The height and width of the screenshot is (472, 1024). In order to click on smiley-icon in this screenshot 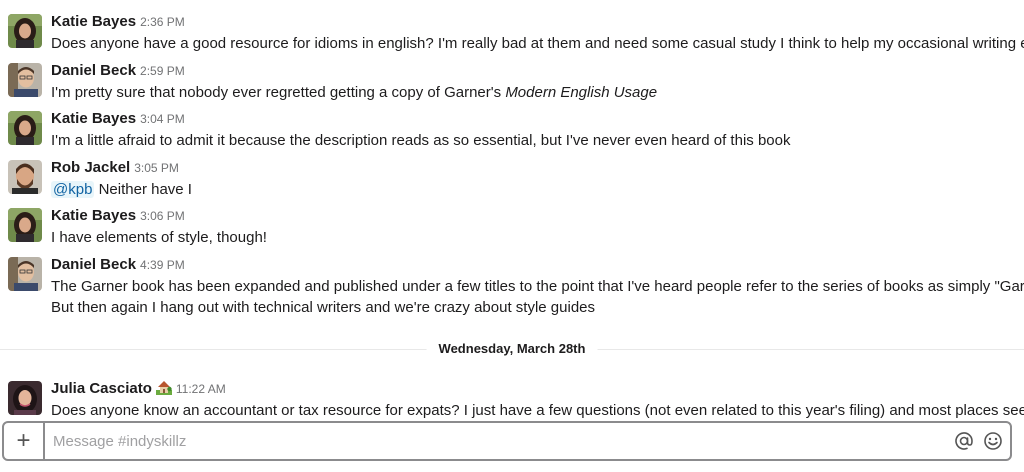, I will do `click(993, 441)`.